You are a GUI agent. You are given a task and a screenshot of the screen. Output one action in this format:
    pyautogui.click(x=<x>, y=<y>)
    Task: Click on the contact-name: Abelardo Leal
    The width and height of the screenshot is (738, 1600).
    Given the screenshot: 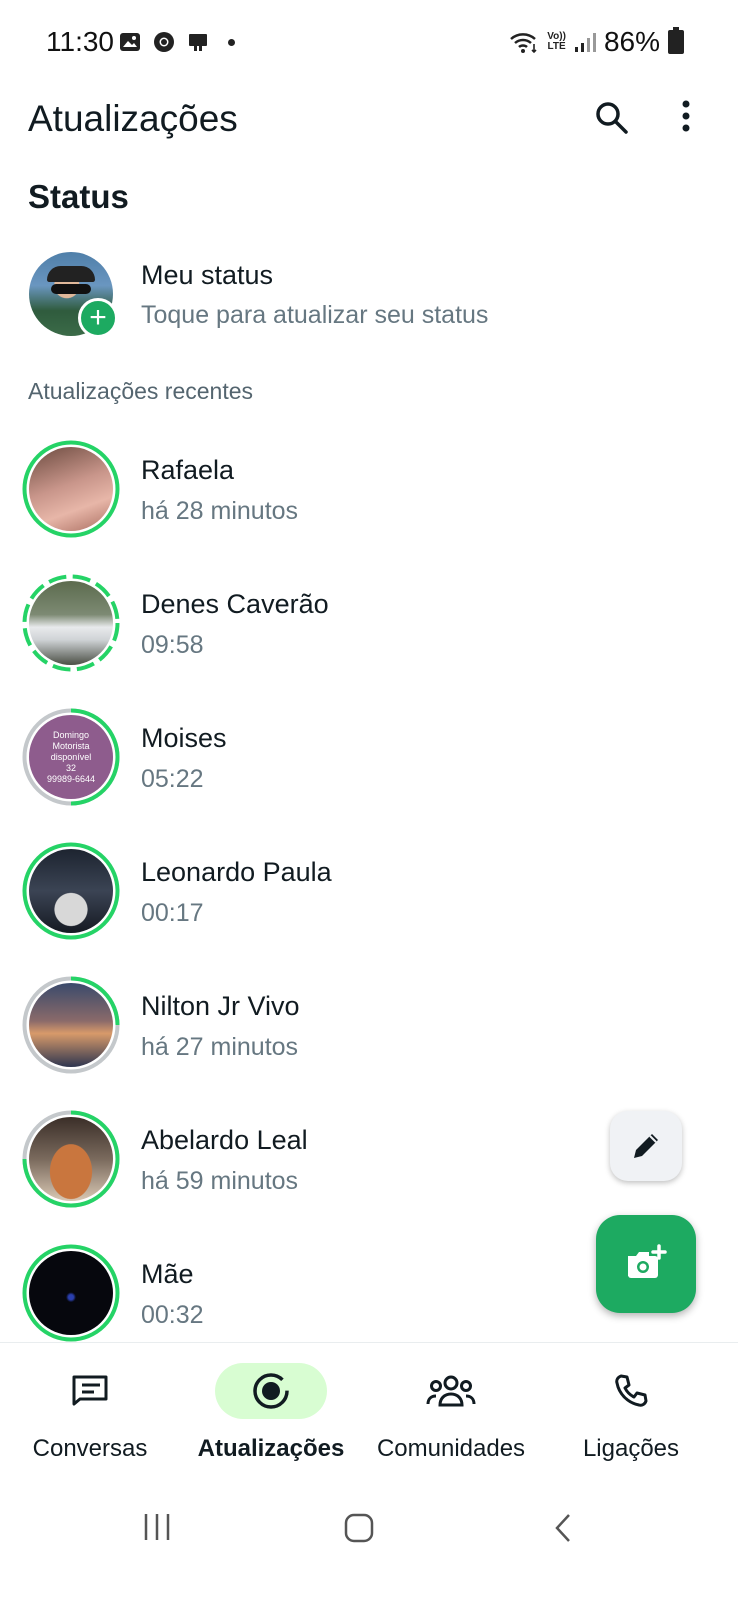 What is the action you would take?
    pyautogui.click(x=224, y=1140)
    